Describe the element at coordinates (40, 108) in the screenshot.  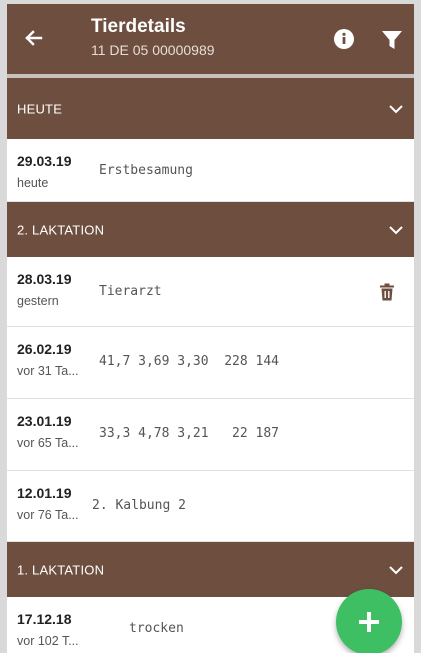
I see `section-label: HEUTE` at that location.